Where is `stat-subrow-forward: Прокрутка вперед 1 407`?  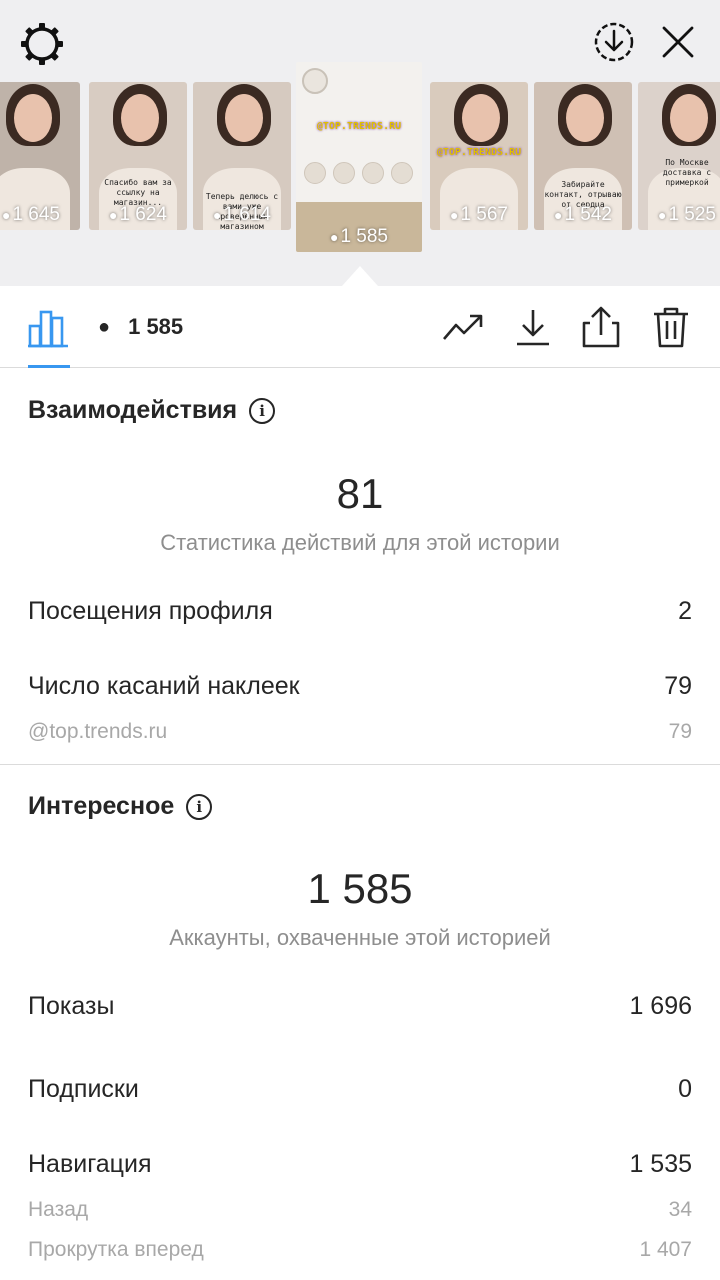
stat-subrow-forward: Прокрутка вперед 1 407 is located at coordinates (360, 1250).